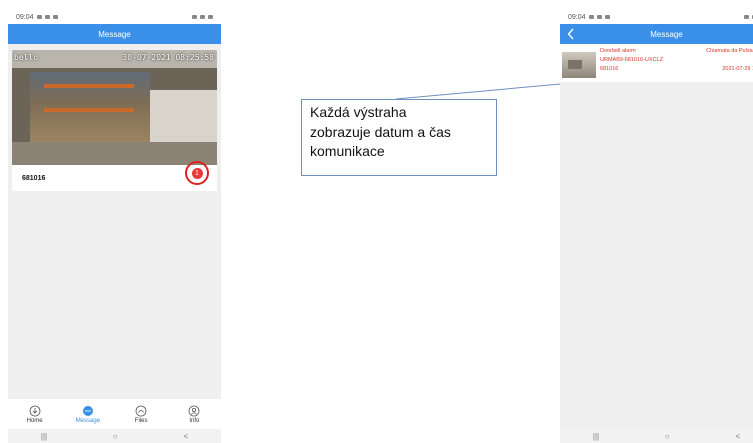 The height and width of the screenshot is (443, 753). Describe the element at coordinates (609, 69) in the screenshot. I see `alert-device: 681016` at that location.